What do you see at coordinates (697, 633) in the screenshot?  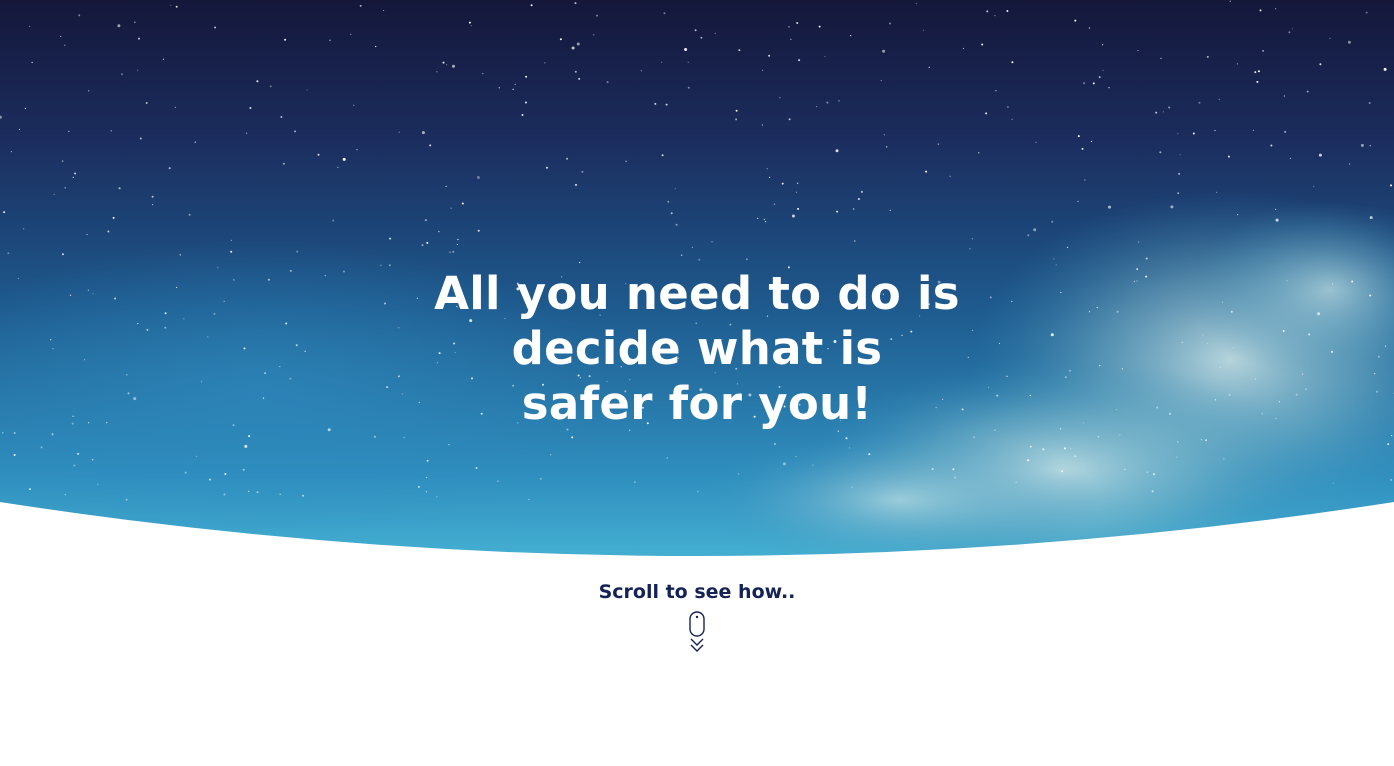 I see `mouse-scroll-down-icon` at bounding box center [697, 633].